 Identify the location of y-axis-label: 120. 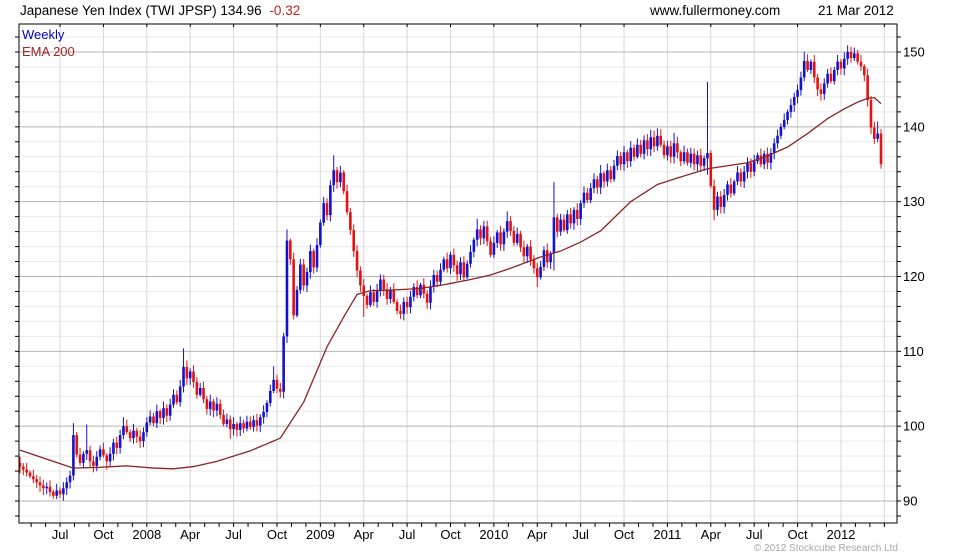
(914, 276).